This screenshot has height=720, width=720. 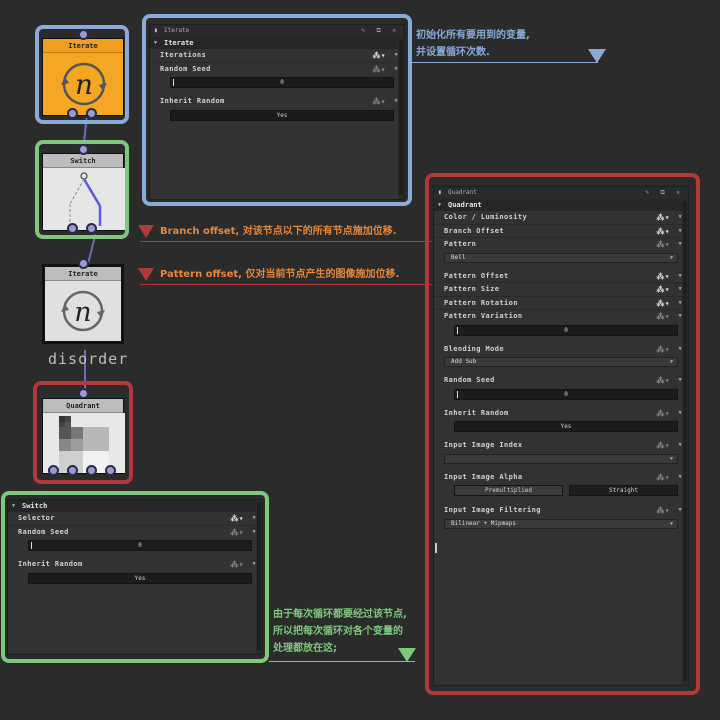 I want to click on straight-button: Straight, so click(x=623, y=490).